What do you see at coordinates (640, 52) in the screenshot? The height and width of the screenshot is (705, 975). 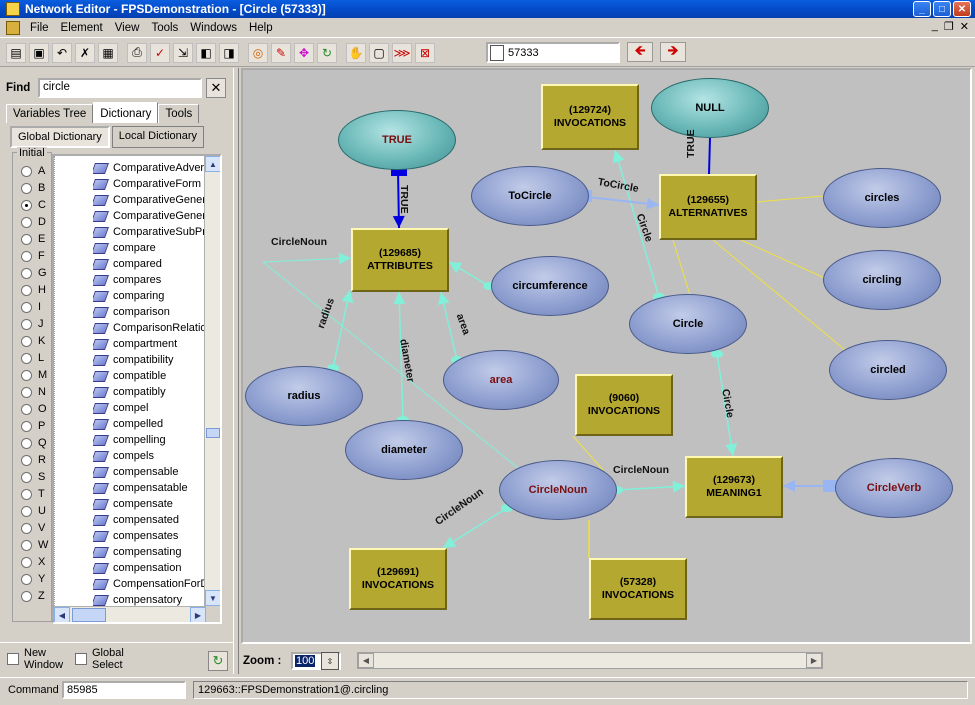 I see `back-arrow-button: 🡸` at bounding box center [640, 52].